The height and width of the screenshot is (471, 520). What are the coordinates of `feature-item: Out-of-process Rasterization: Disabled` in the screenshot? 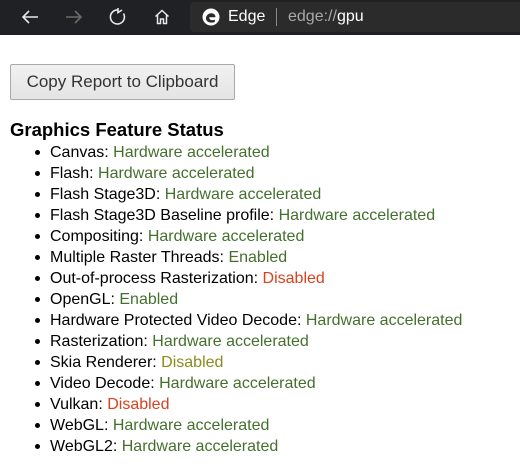 It's located at (248, 278).